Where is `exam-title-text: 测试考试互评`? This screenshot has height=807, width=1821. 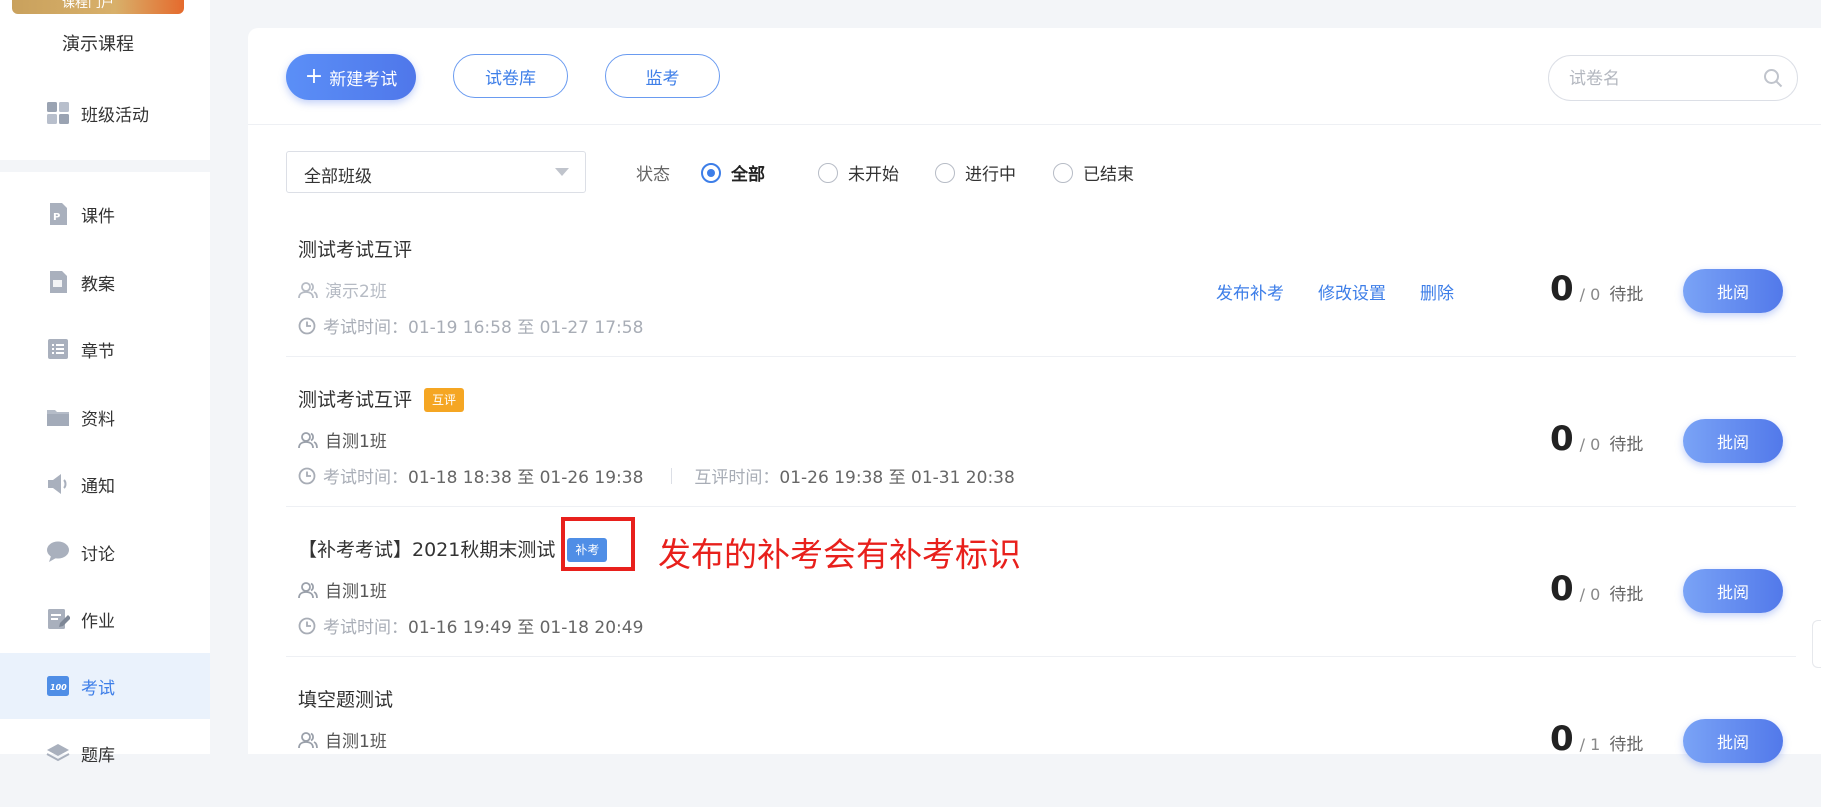
exam-title-text: 测试考试互评 is located at coordinates (355, 250).